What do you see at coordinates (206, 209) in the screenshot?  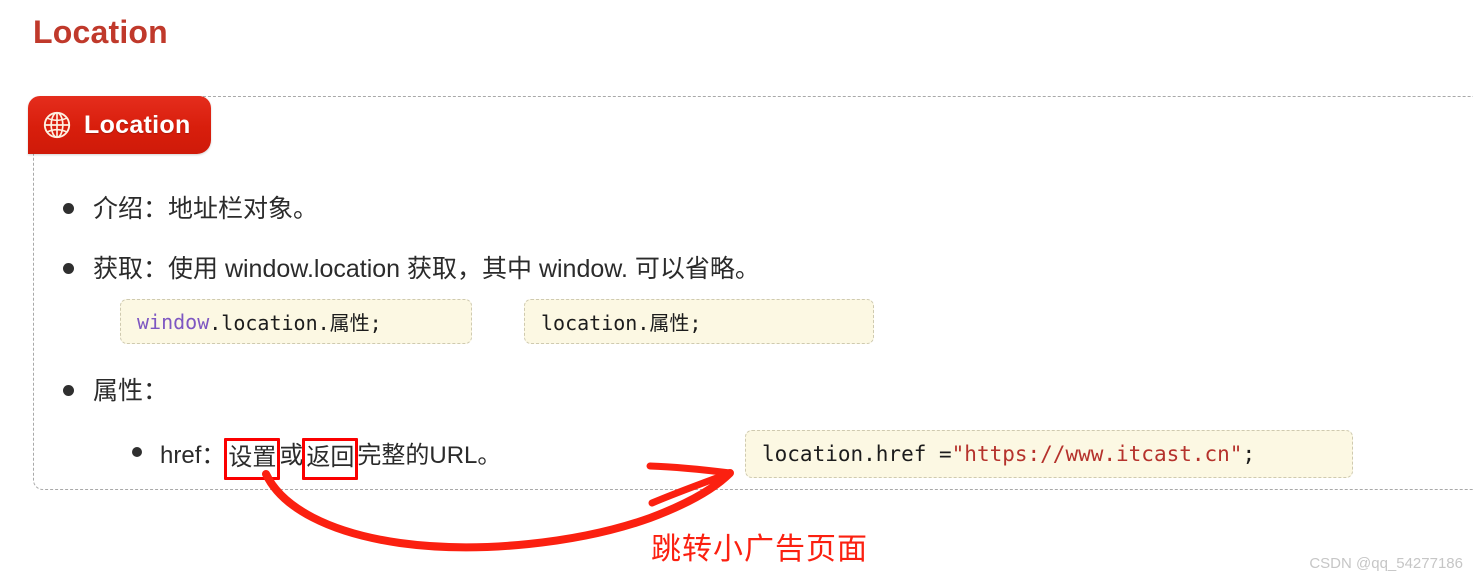 I see `bullet-intro-text: 介绍：地址栏对象。` at bounding box center [206, 209].